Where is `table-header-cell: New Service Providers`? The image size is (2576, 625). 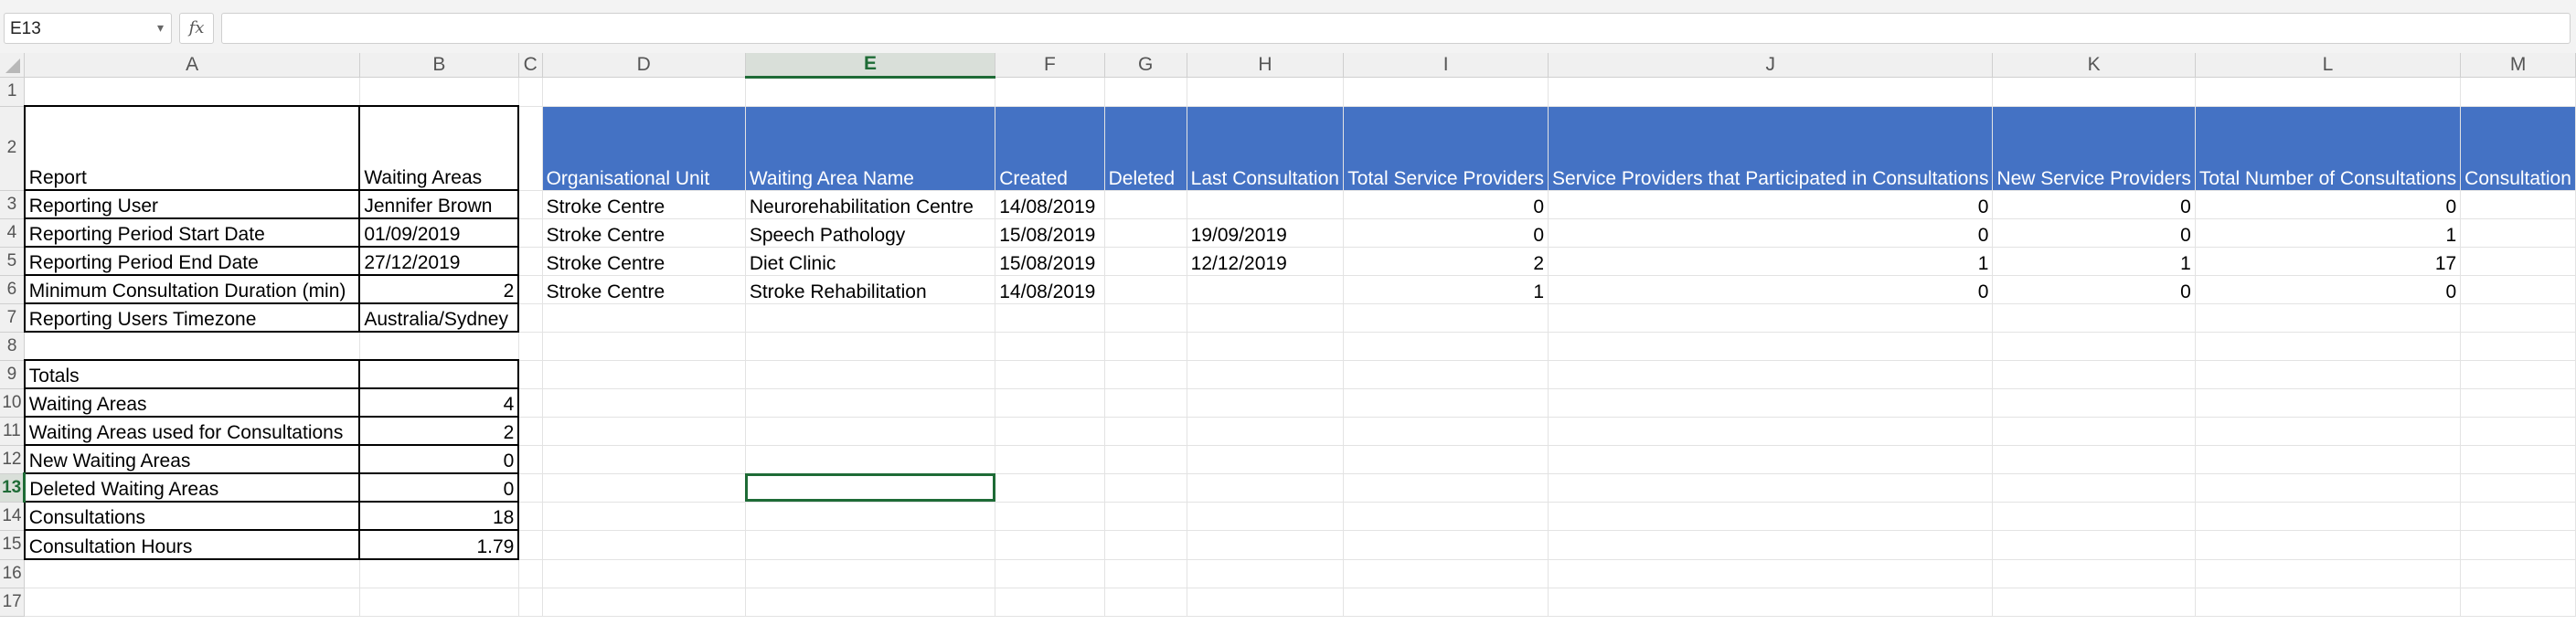
table-header-cell: New Service Providers is located at coordinates (2094, 148).